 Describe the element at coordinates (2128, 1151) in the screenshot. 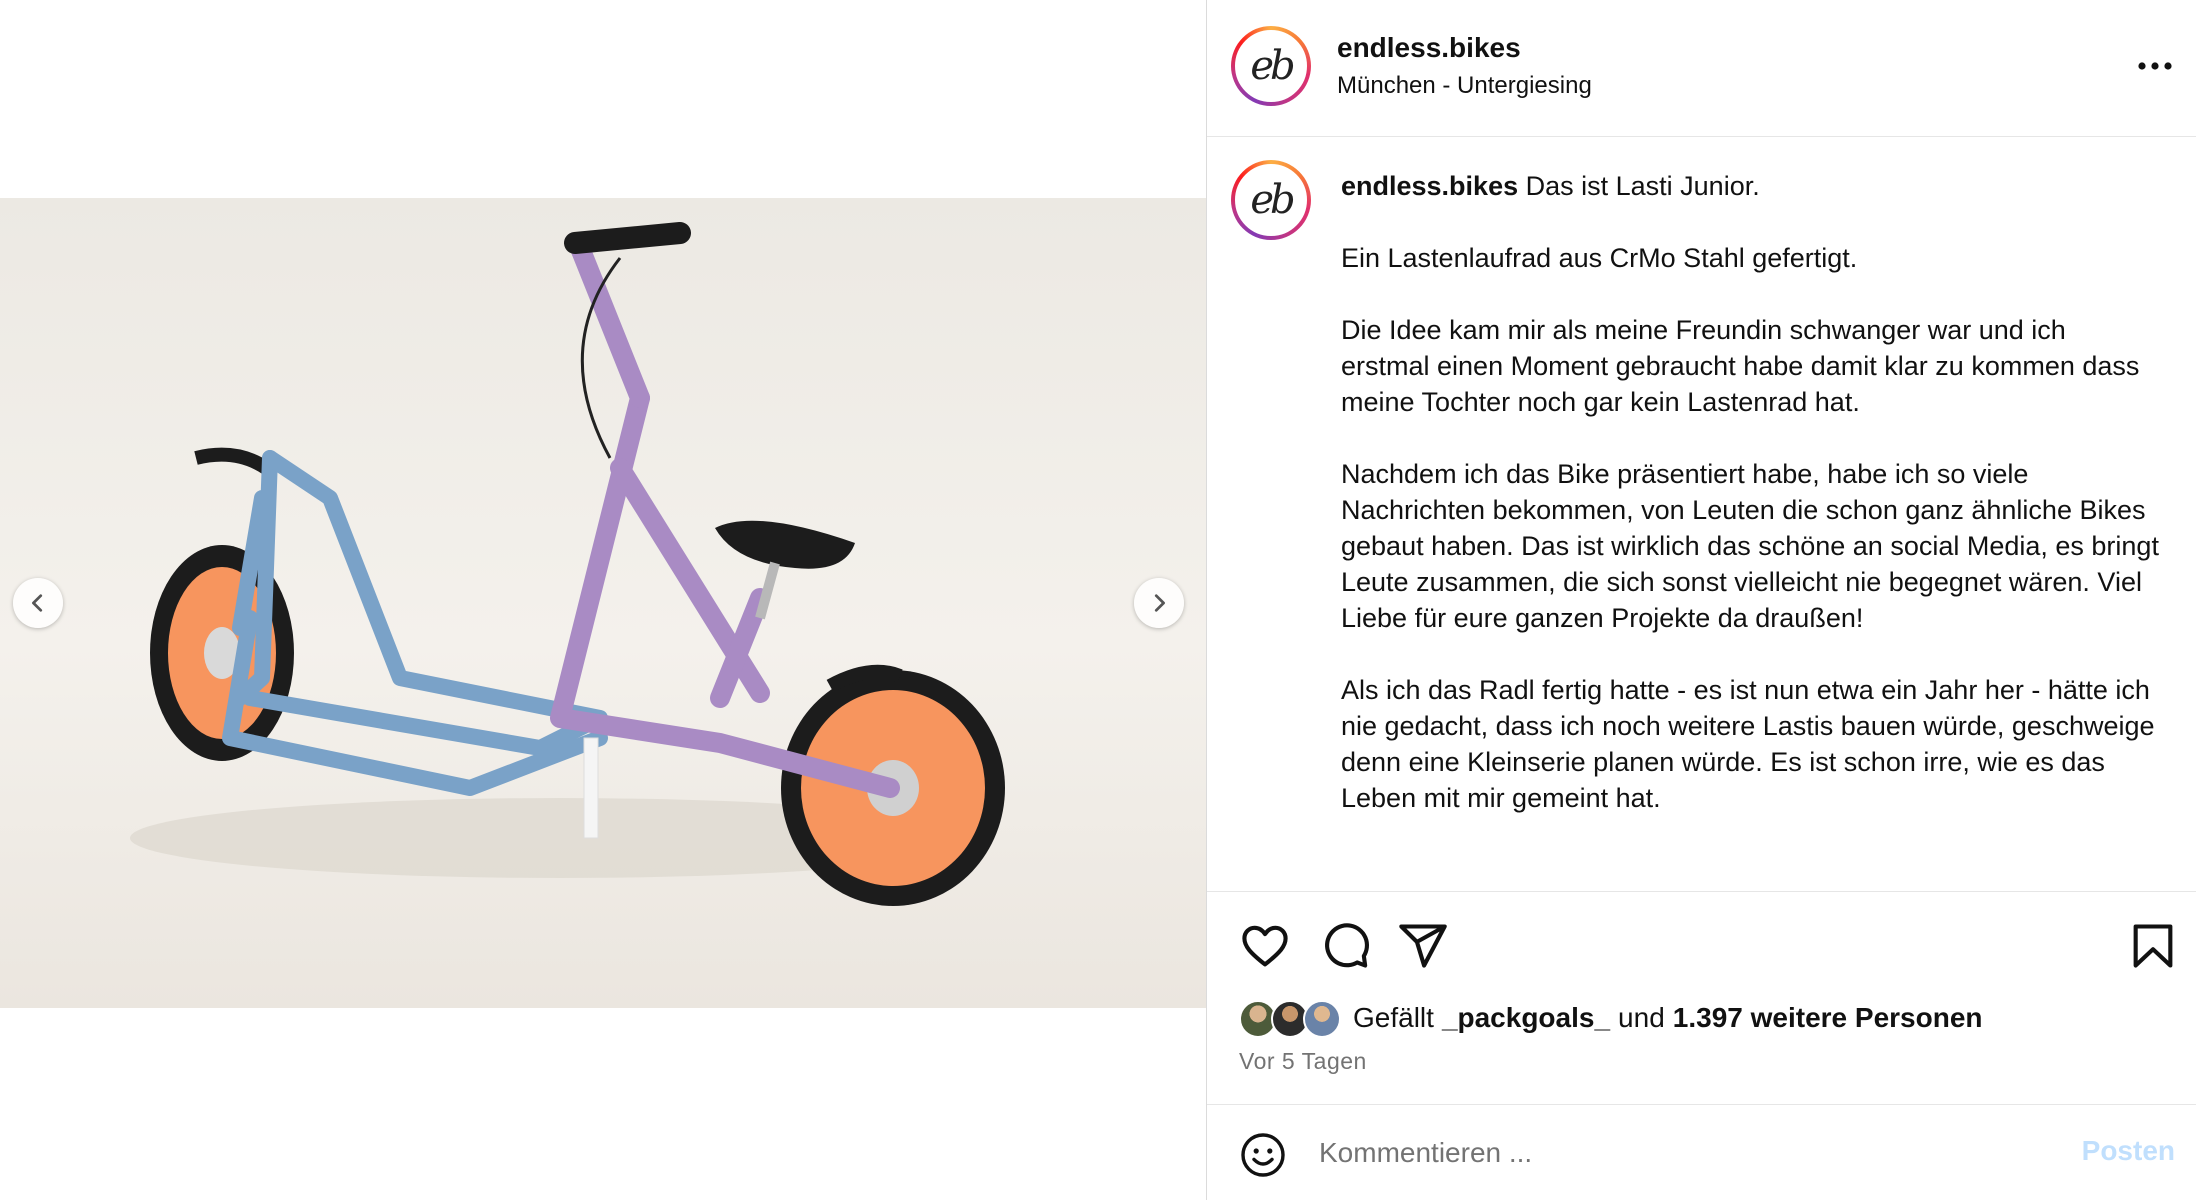

I see `post-comment-button: Posten` at that location.